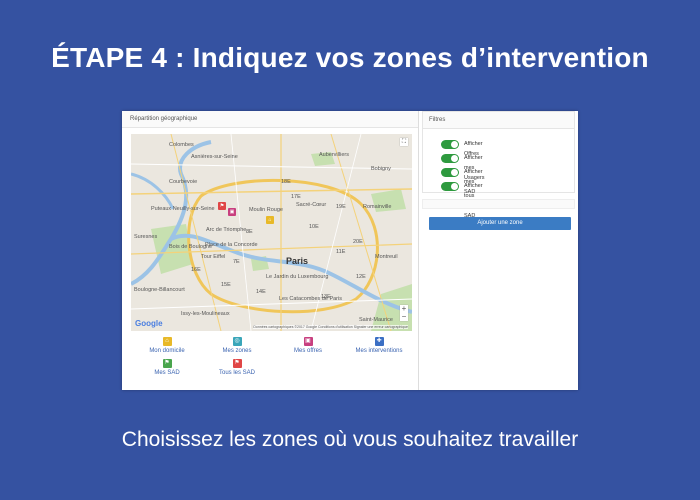 This screenshot has width=700, height=500. What do you see at coordinates (500, 223) in the screenshot?
I see `add-zone-button: Ajouter une zone` at bounding box center [500, 223].